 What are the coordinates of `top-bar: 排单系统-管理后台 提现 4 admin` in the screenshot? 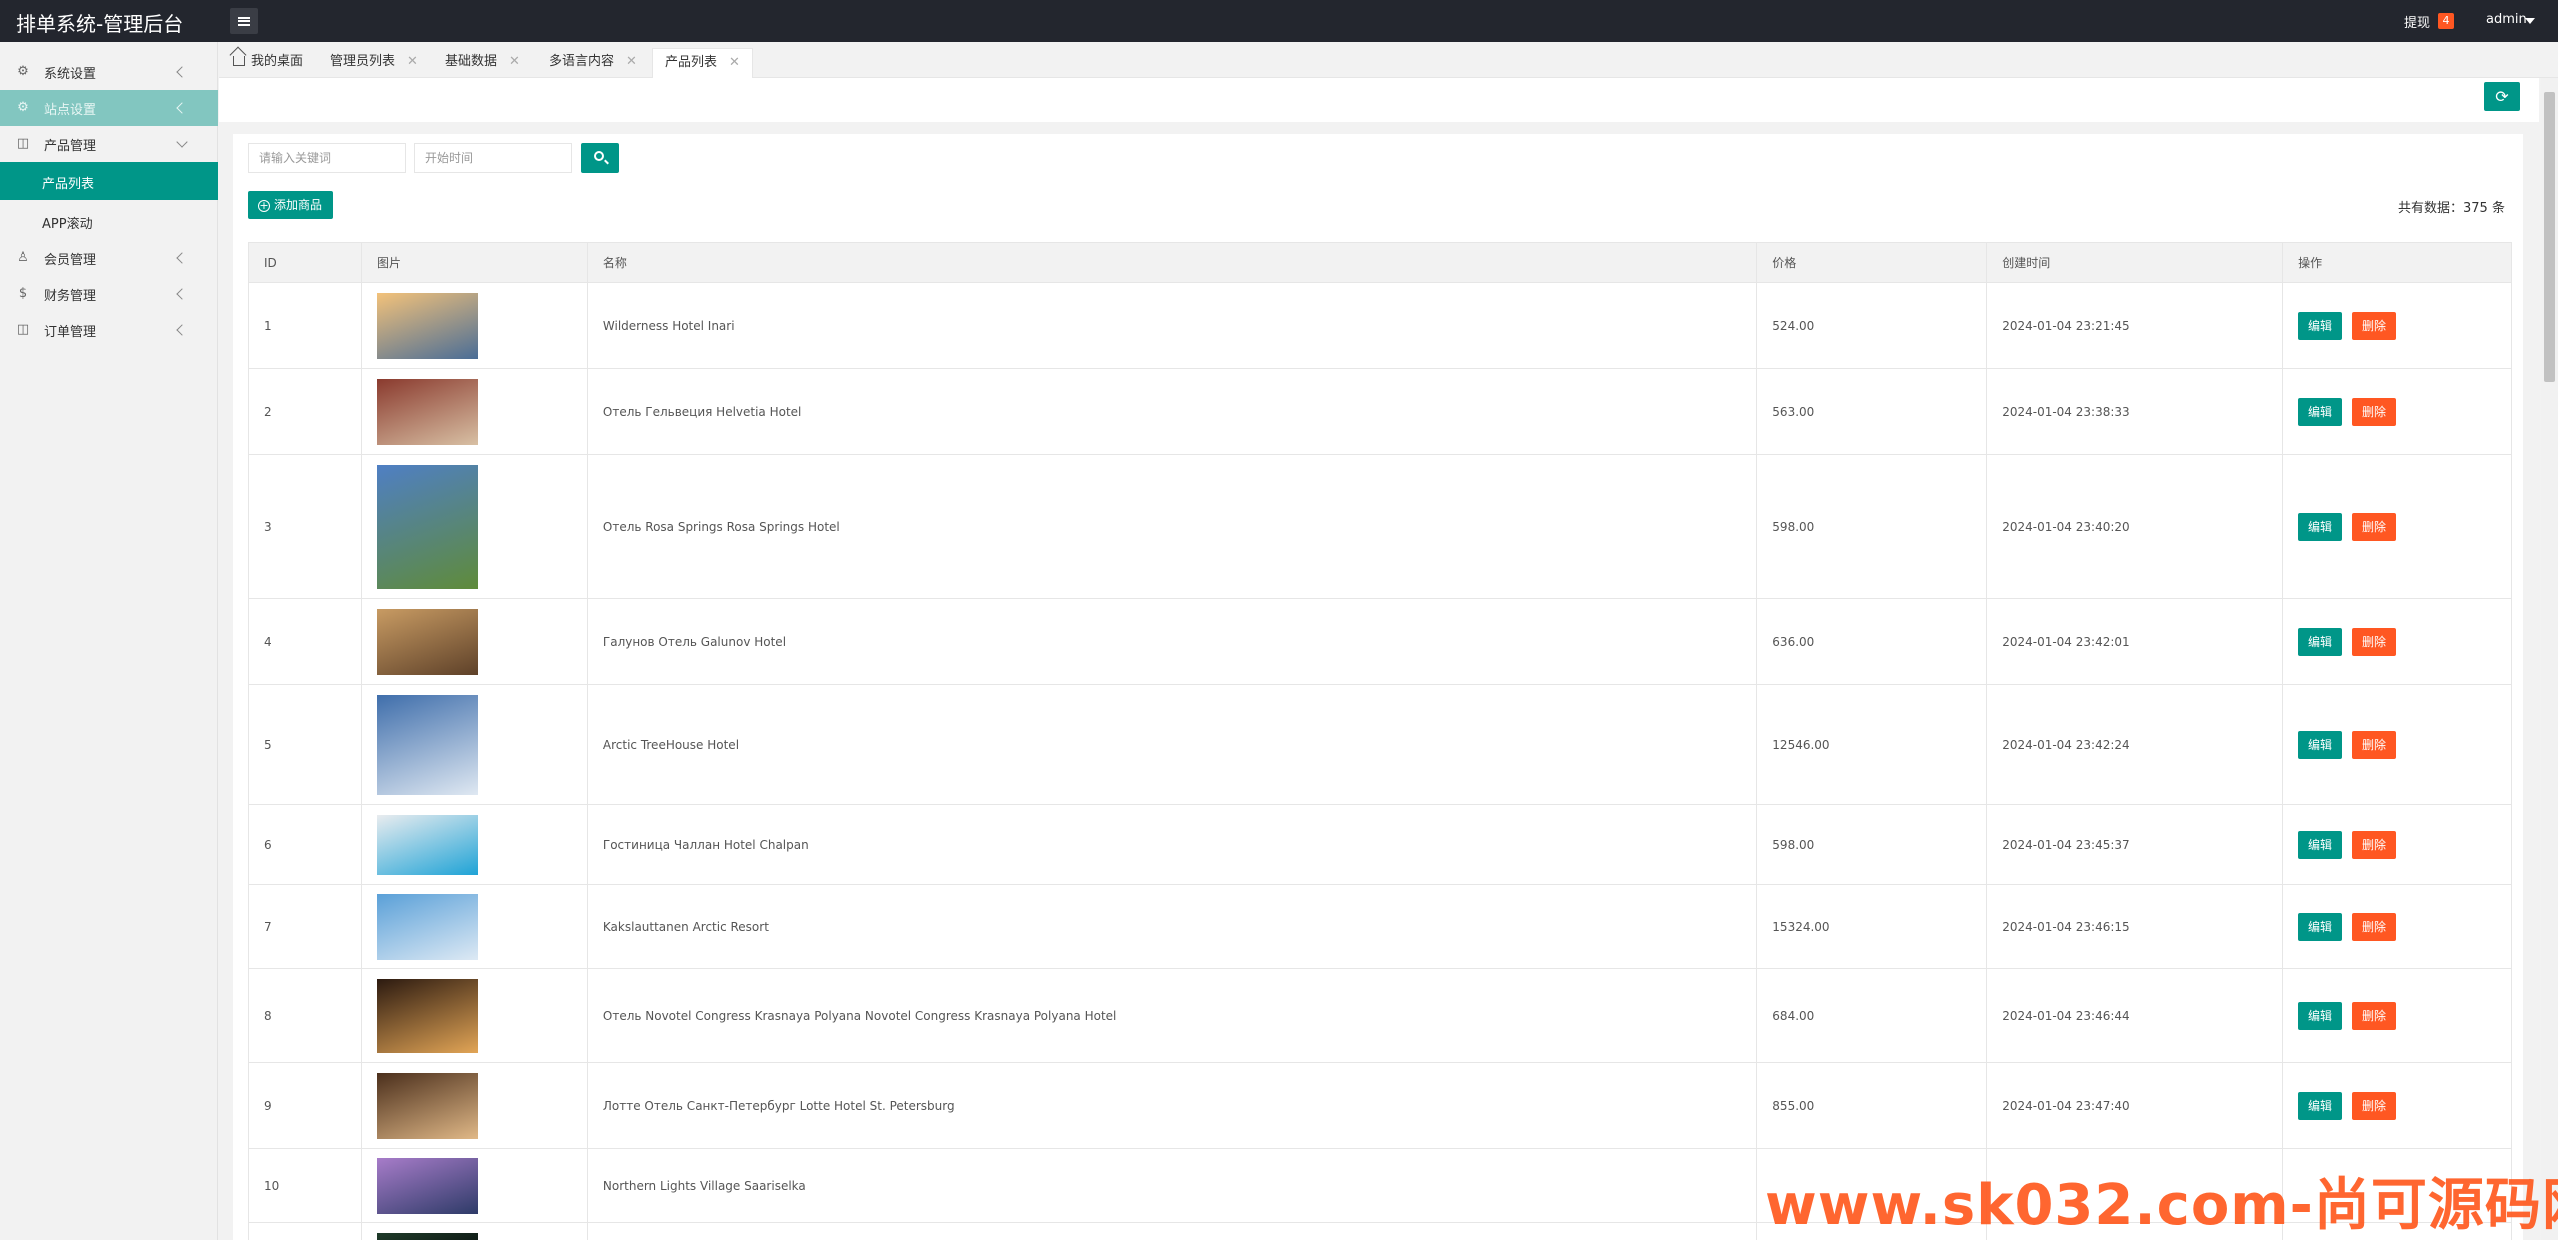 It's located at (1279, 21).